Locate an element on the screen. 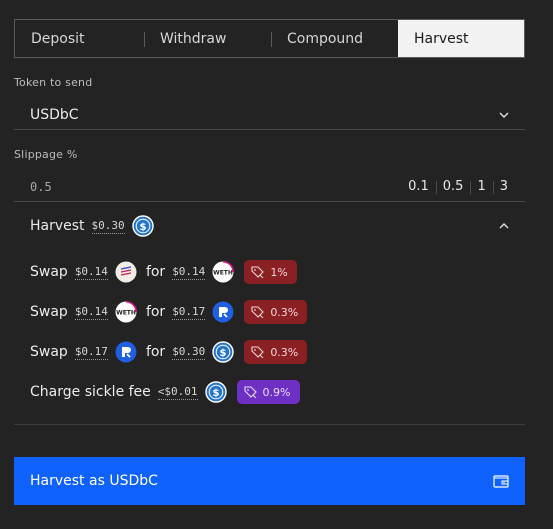  tab-withdraw: Withdraw is located at coordinates (207, 38).